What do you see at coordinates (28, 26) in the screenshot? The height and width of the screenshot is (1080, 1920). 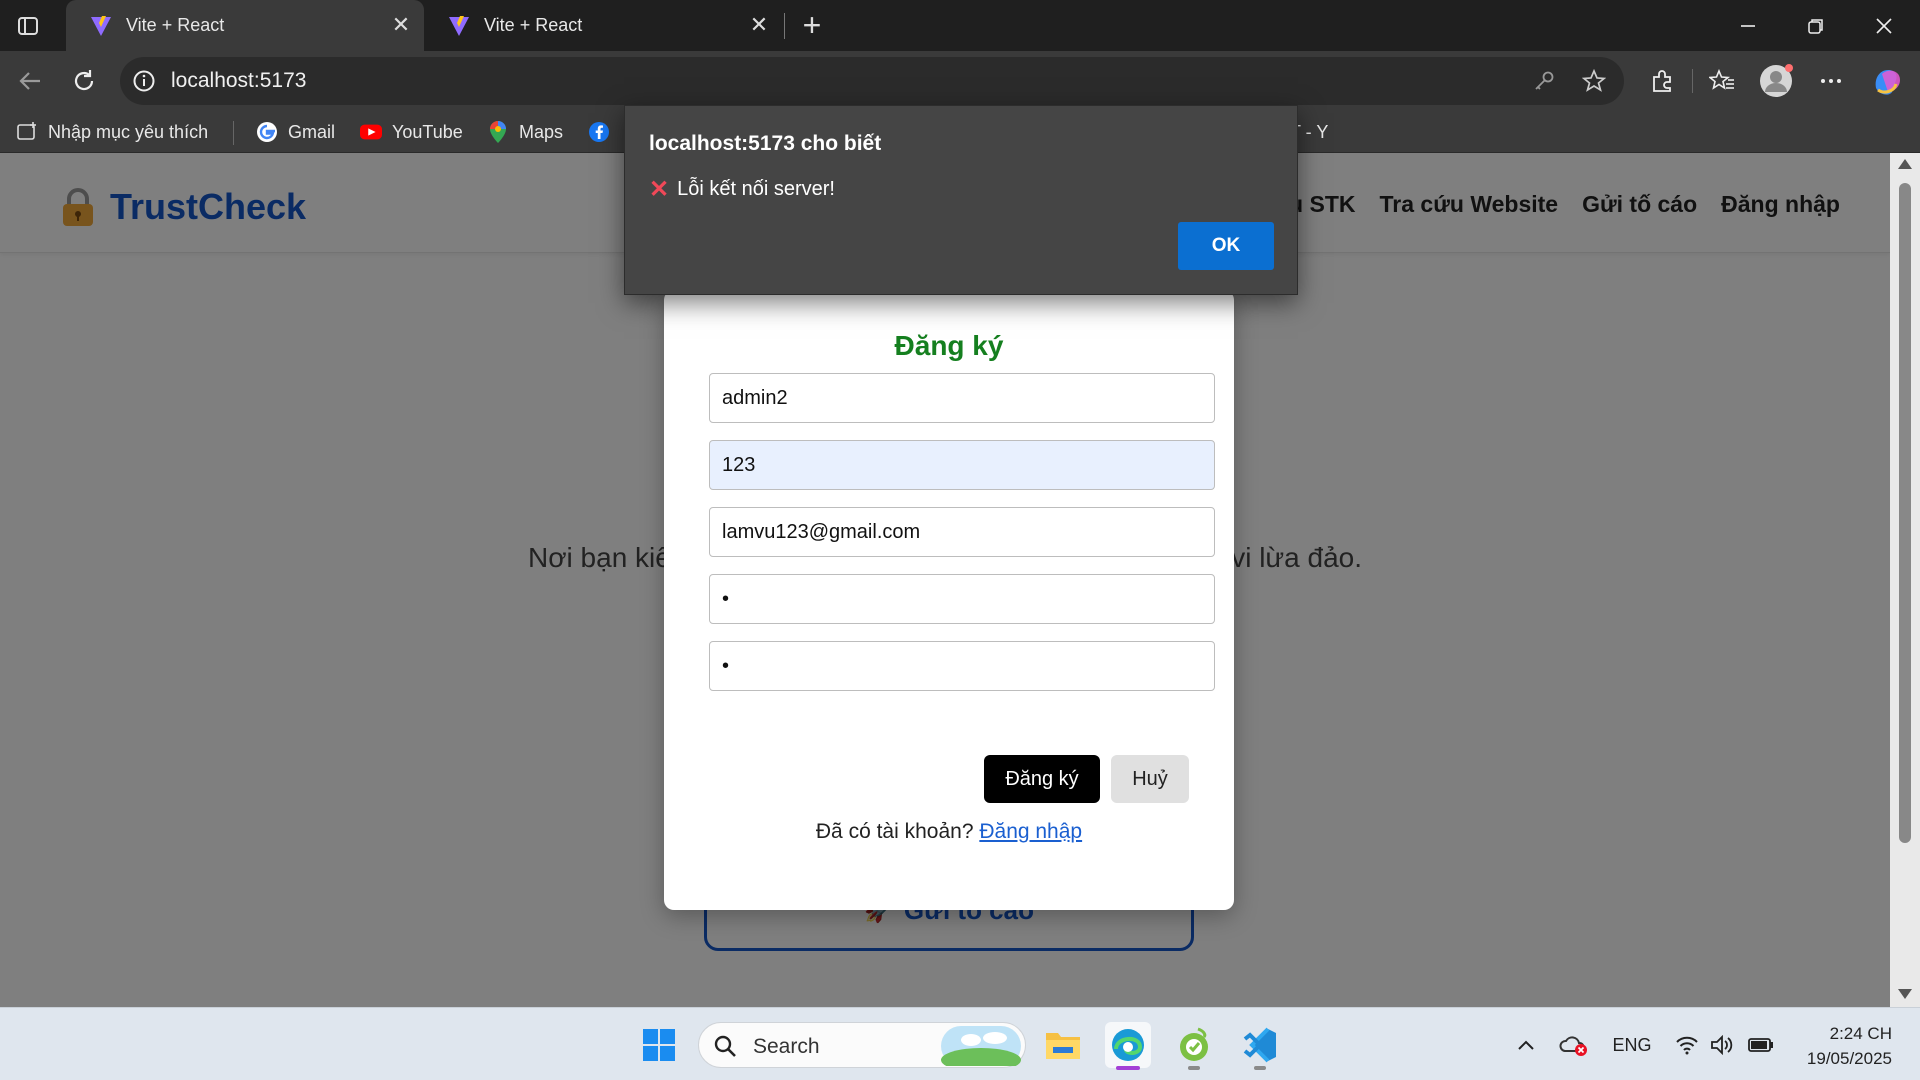 I see `tab-actions-icon` at bounding box center [28, 26].